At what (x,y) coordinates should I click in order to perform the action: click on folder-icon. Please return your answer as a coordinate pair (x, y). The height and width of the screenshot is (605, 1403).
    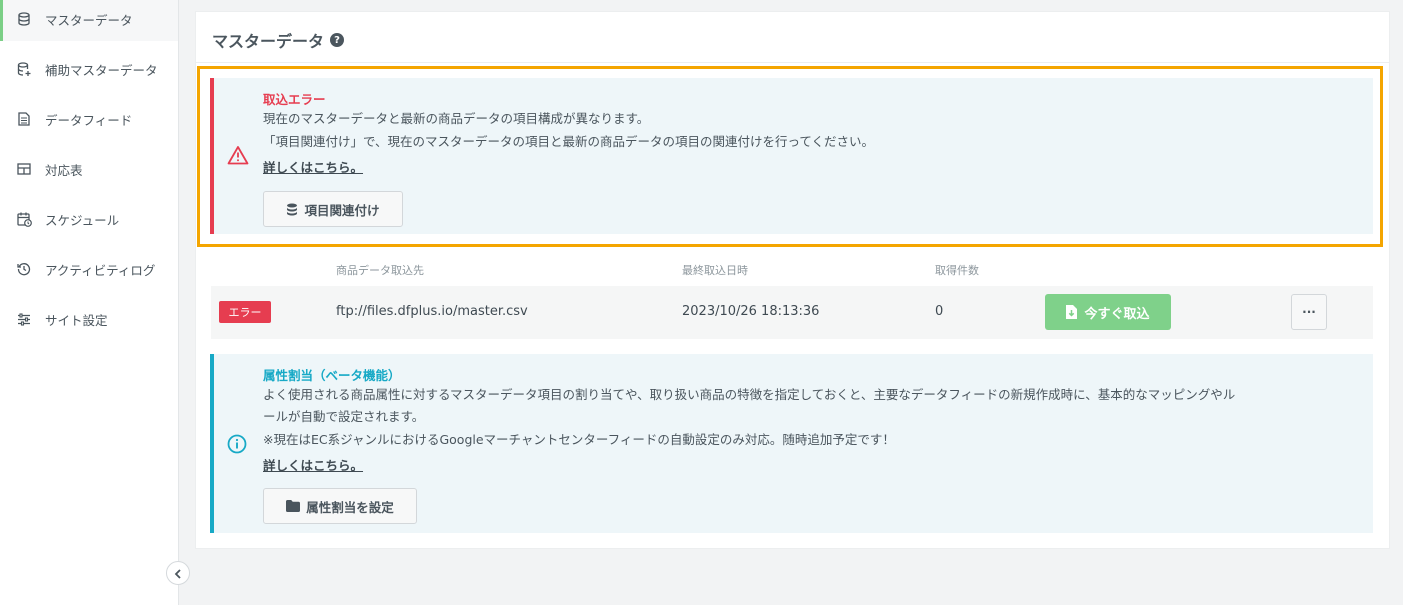
    Looking at the image, I should click on (293, 506).